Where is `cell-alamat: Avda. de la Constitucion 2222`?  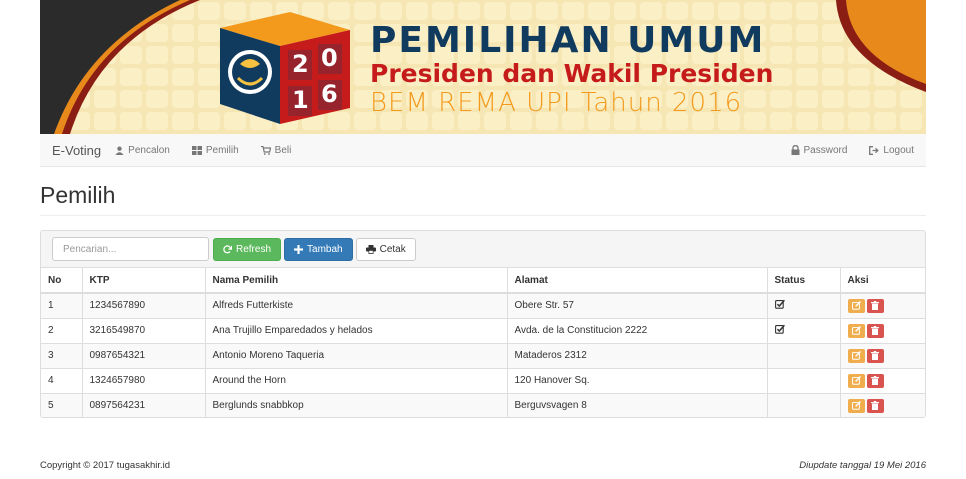
cell-alamat: Avda. de la Constitucion 2222 is located at coordinates (637, 331).